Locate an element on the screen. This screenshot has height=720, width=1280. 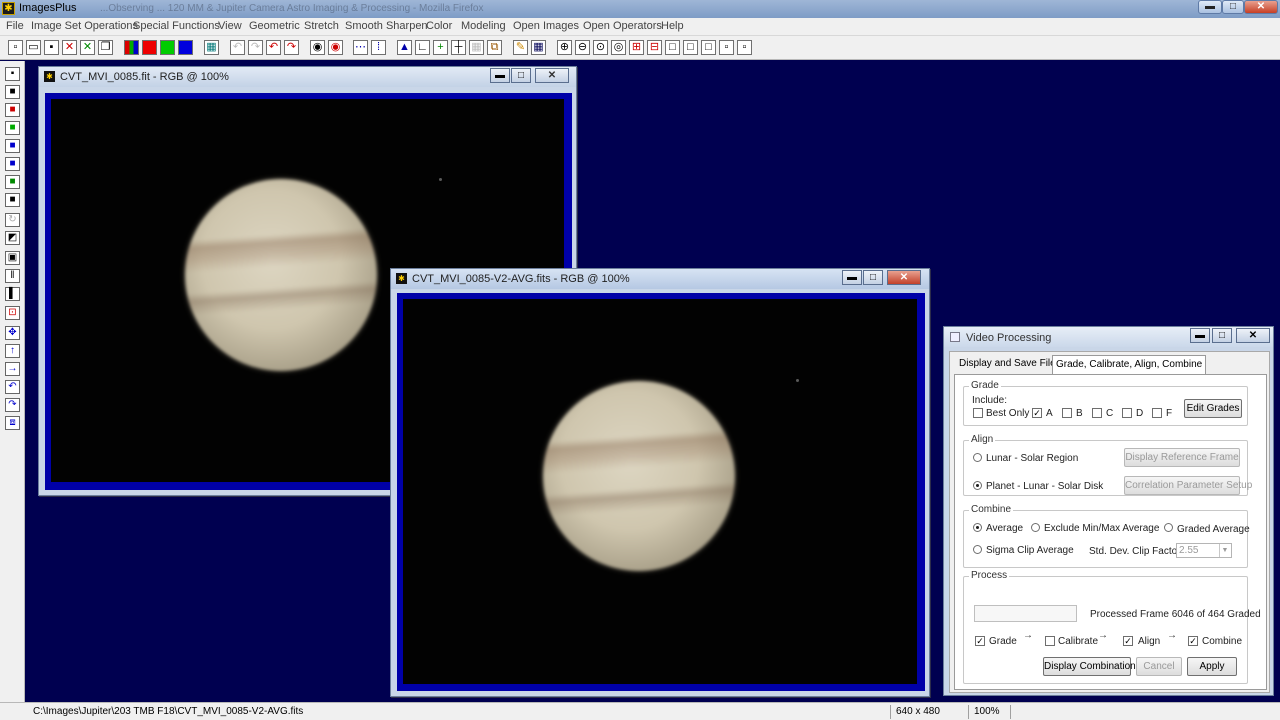
rotate-left-icon: ↶ is located at coordinates (12, 387).